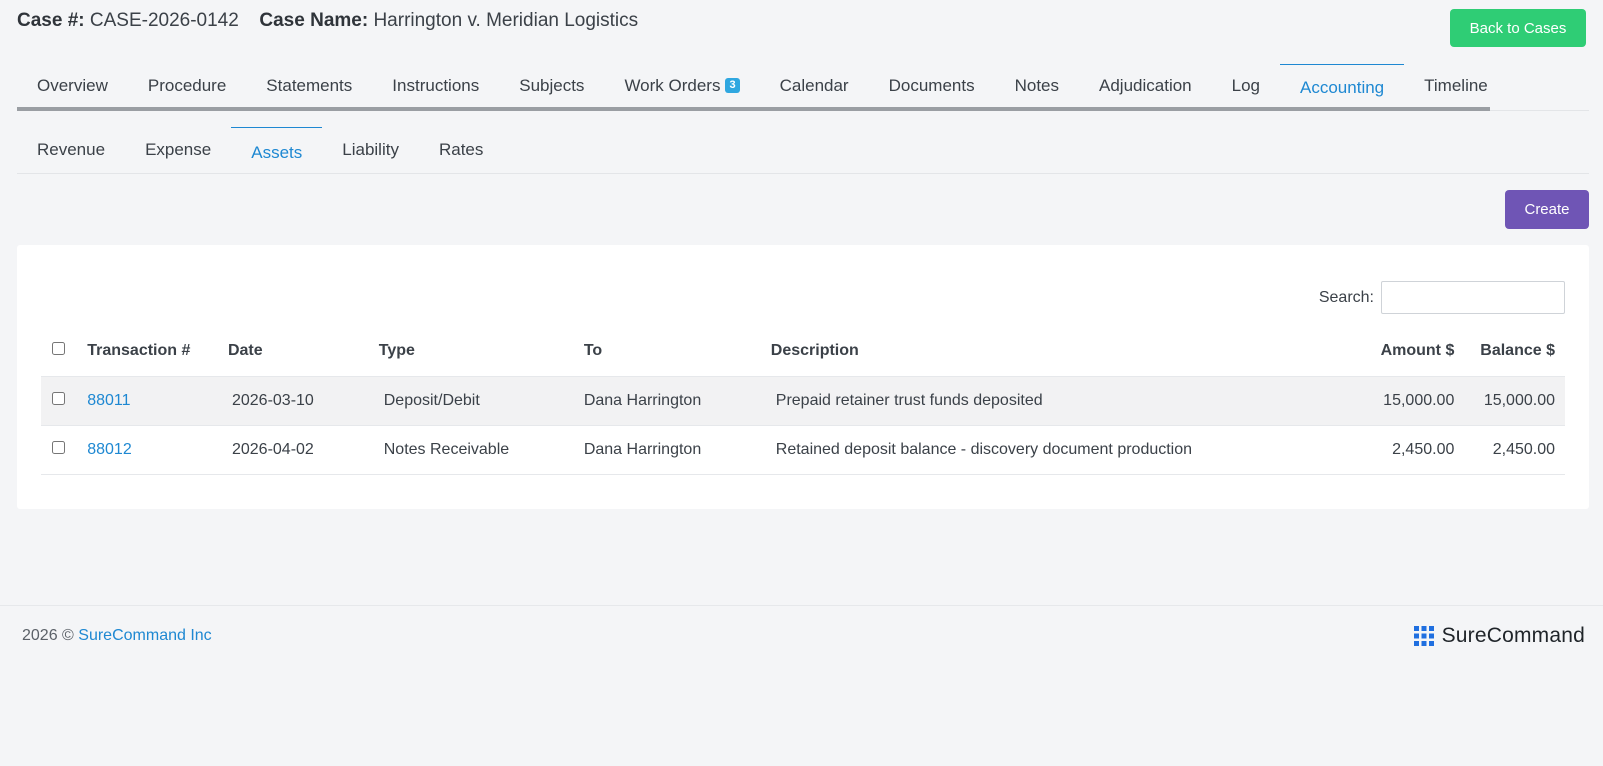 The height and width of the screenshot is (766, 1603). I want to click on cell-description: Prepaid retainer trust funds deposited, so click(1042, 400).